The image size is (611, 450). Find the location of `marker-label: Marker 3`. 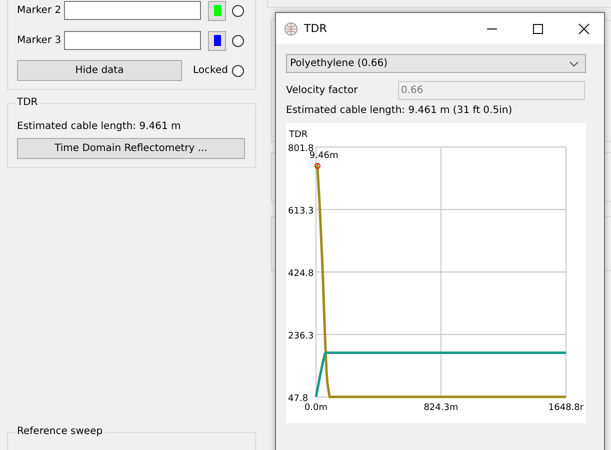

marker-label: Marker 3 is located at coordinates (39, 40).